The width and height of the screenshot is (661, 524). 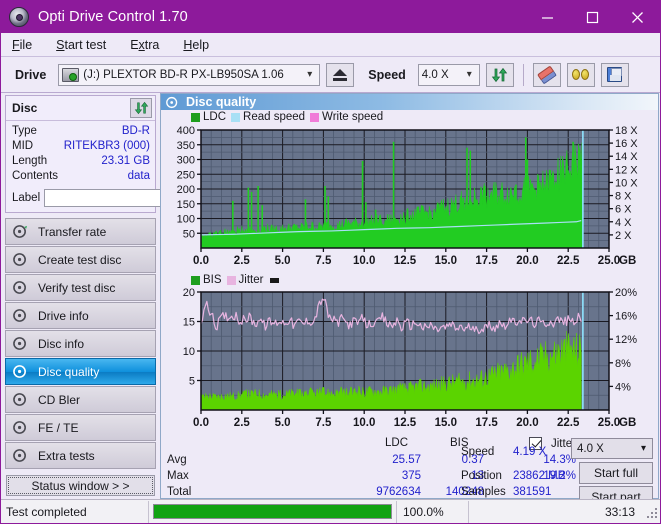 What do you see at coordinates (627, 261) in the screenshot?
I see `svg-text: GB` at bounding box center [627, 261].